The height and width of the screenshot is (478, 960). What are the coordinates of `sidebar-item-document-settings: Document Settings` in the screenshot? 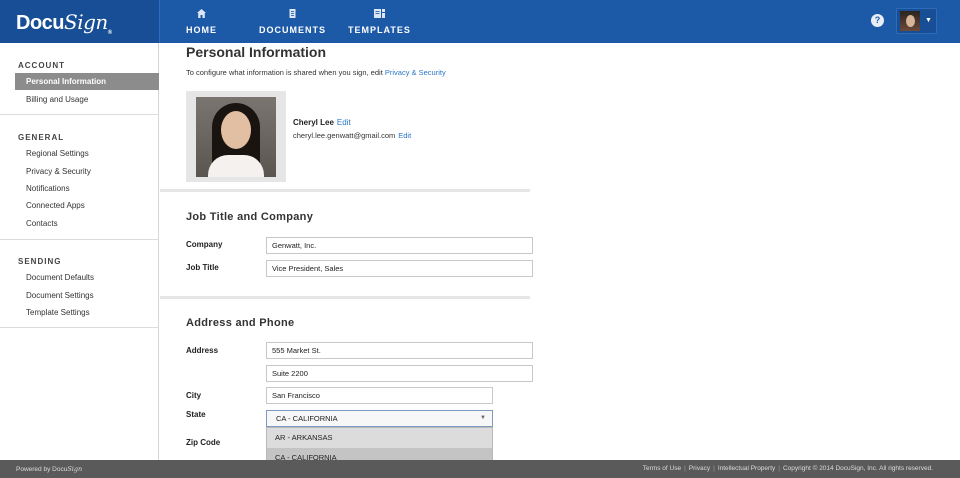 It's located at (87, 295).